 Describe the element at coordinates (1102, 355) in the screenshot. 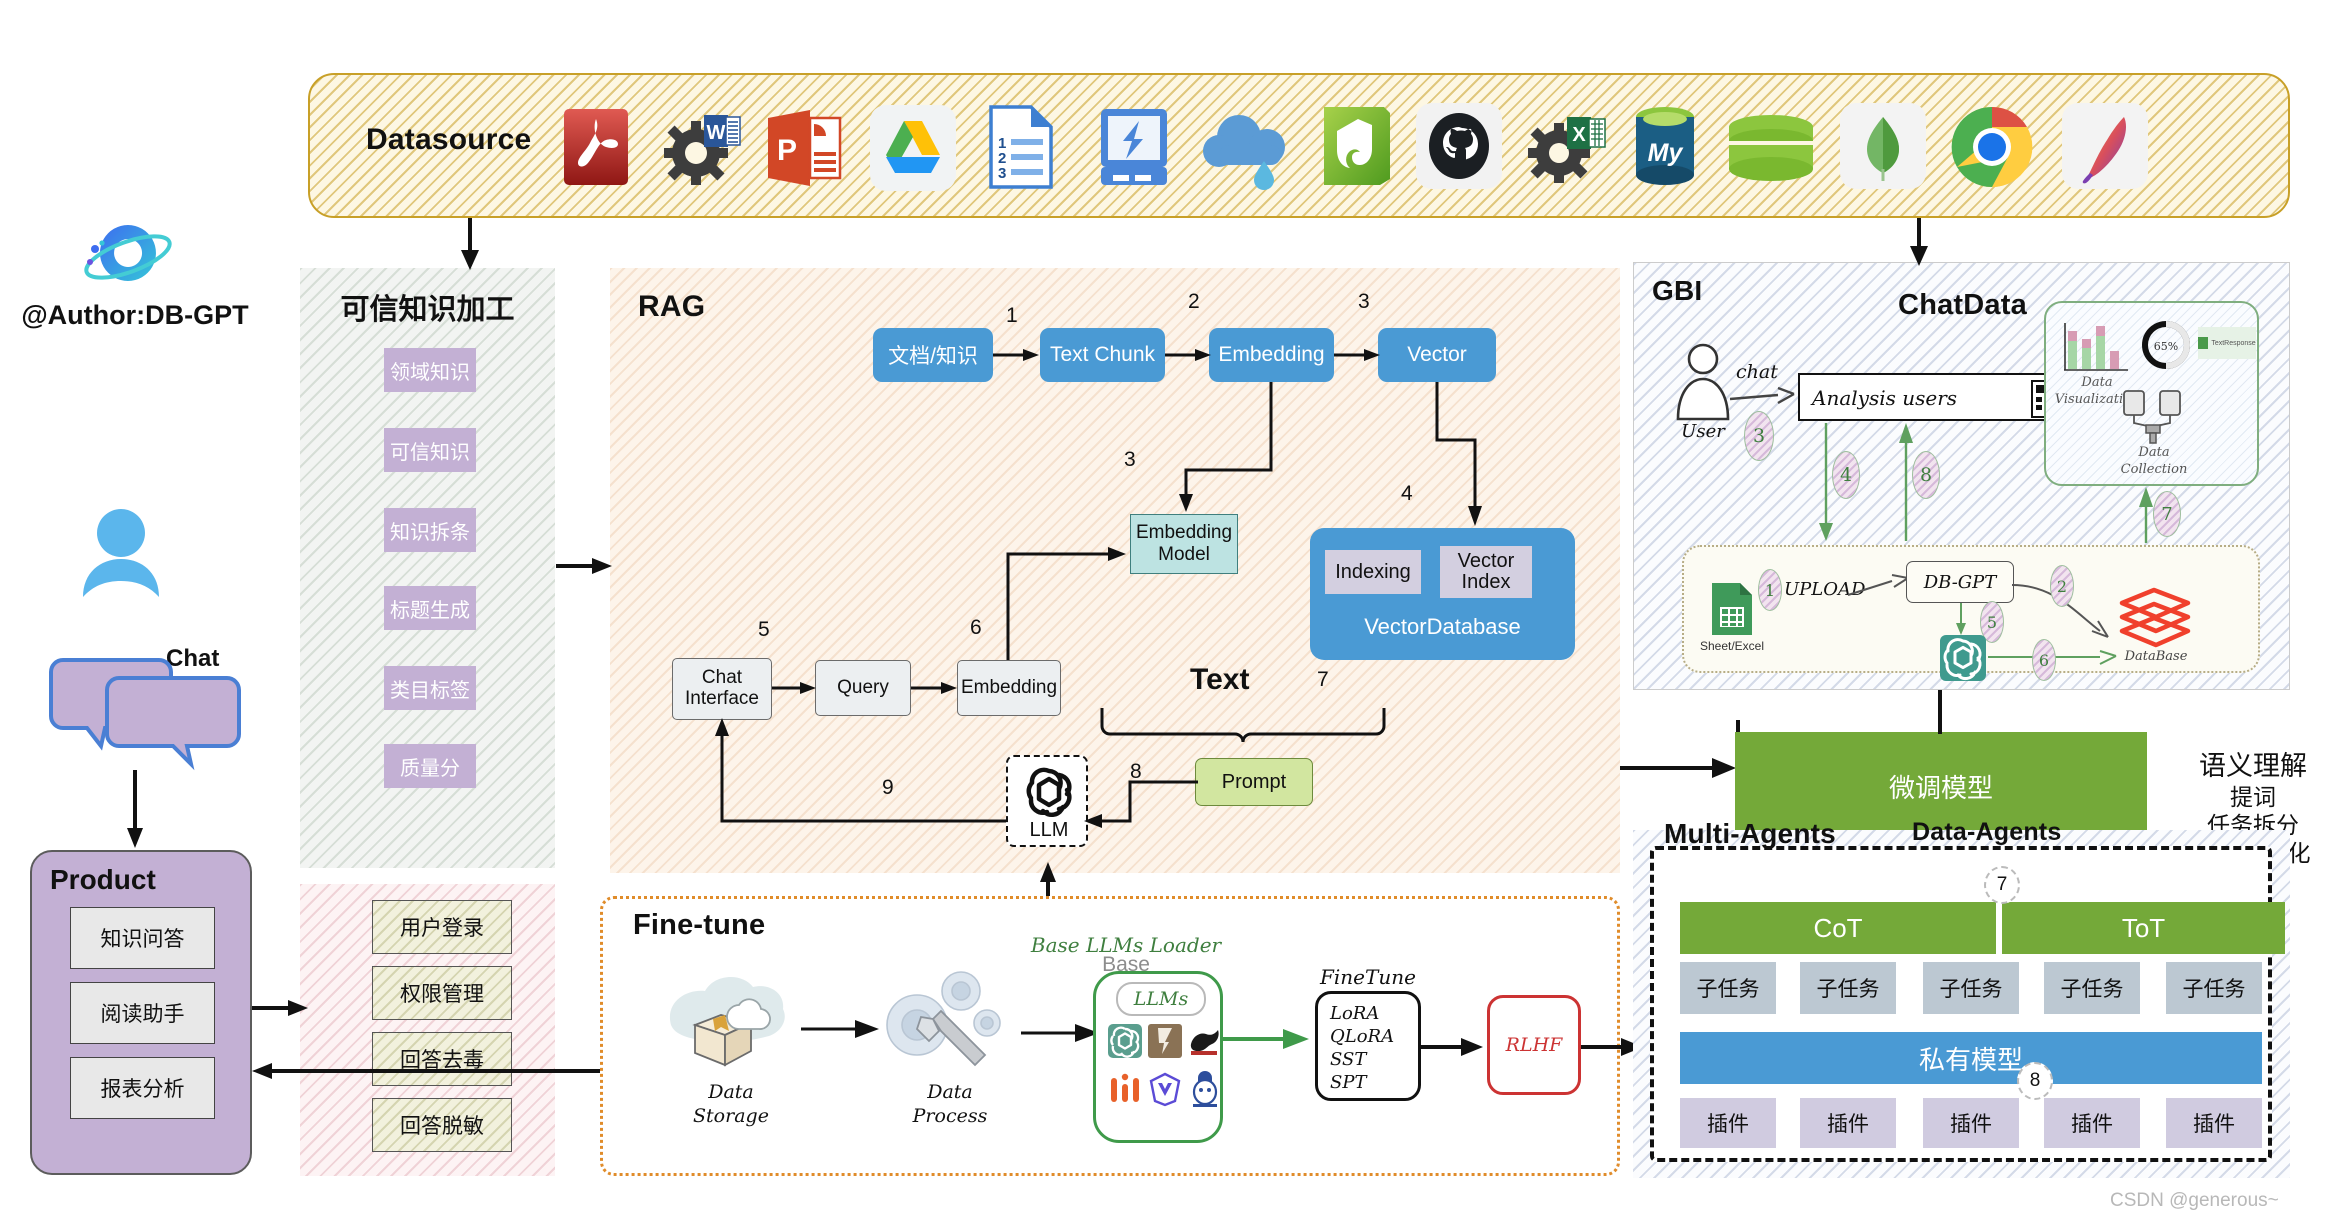

I see `rag-textchunk-box: Text Chunk` at that location.